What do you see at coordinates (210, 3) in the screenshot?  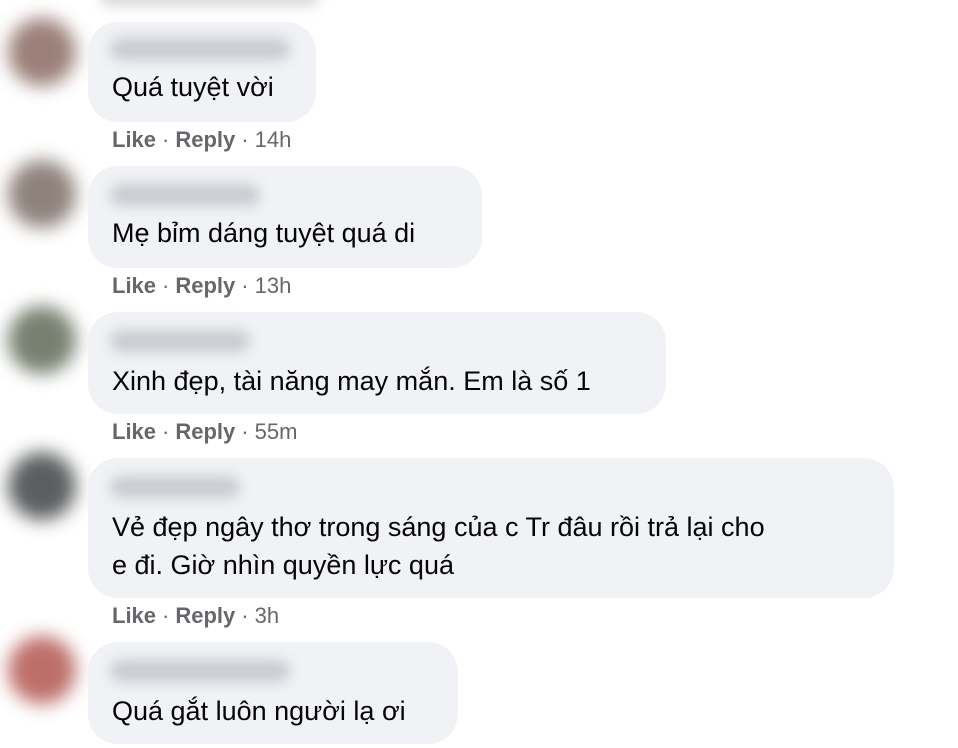 I see `top-partial-name` at bounding box center [210, 3].